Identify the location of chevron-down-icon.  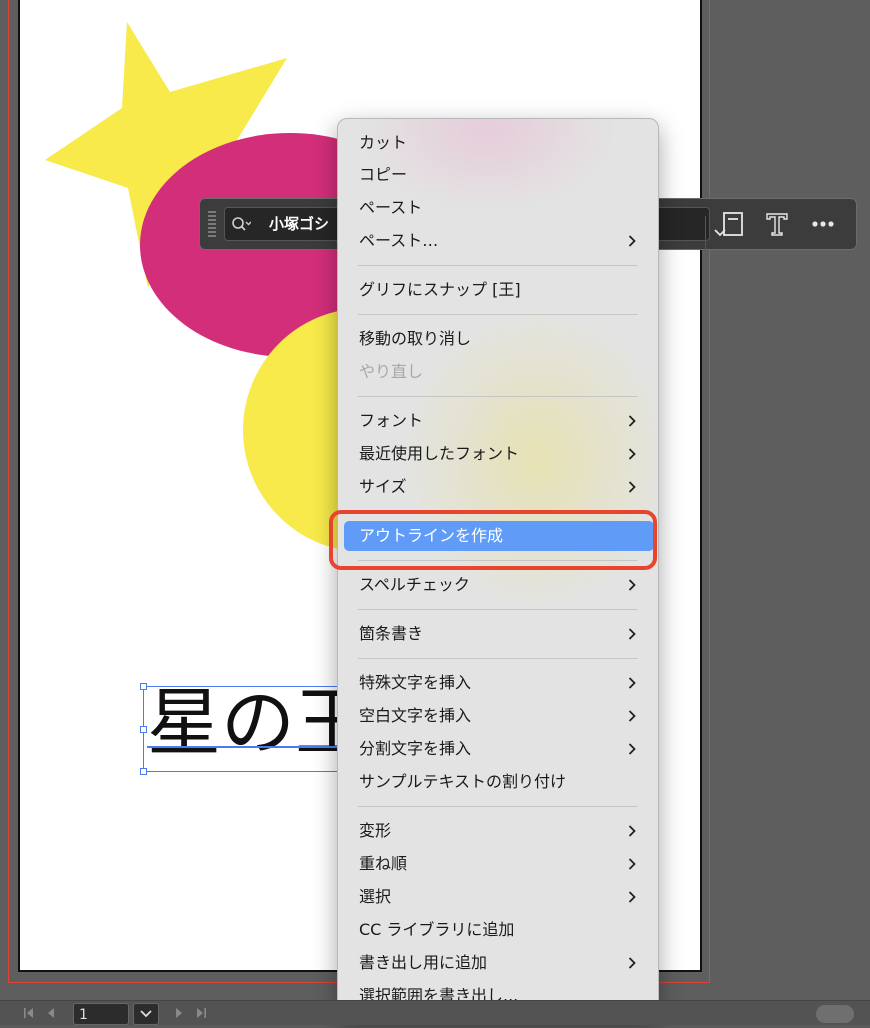
(146, 1014).